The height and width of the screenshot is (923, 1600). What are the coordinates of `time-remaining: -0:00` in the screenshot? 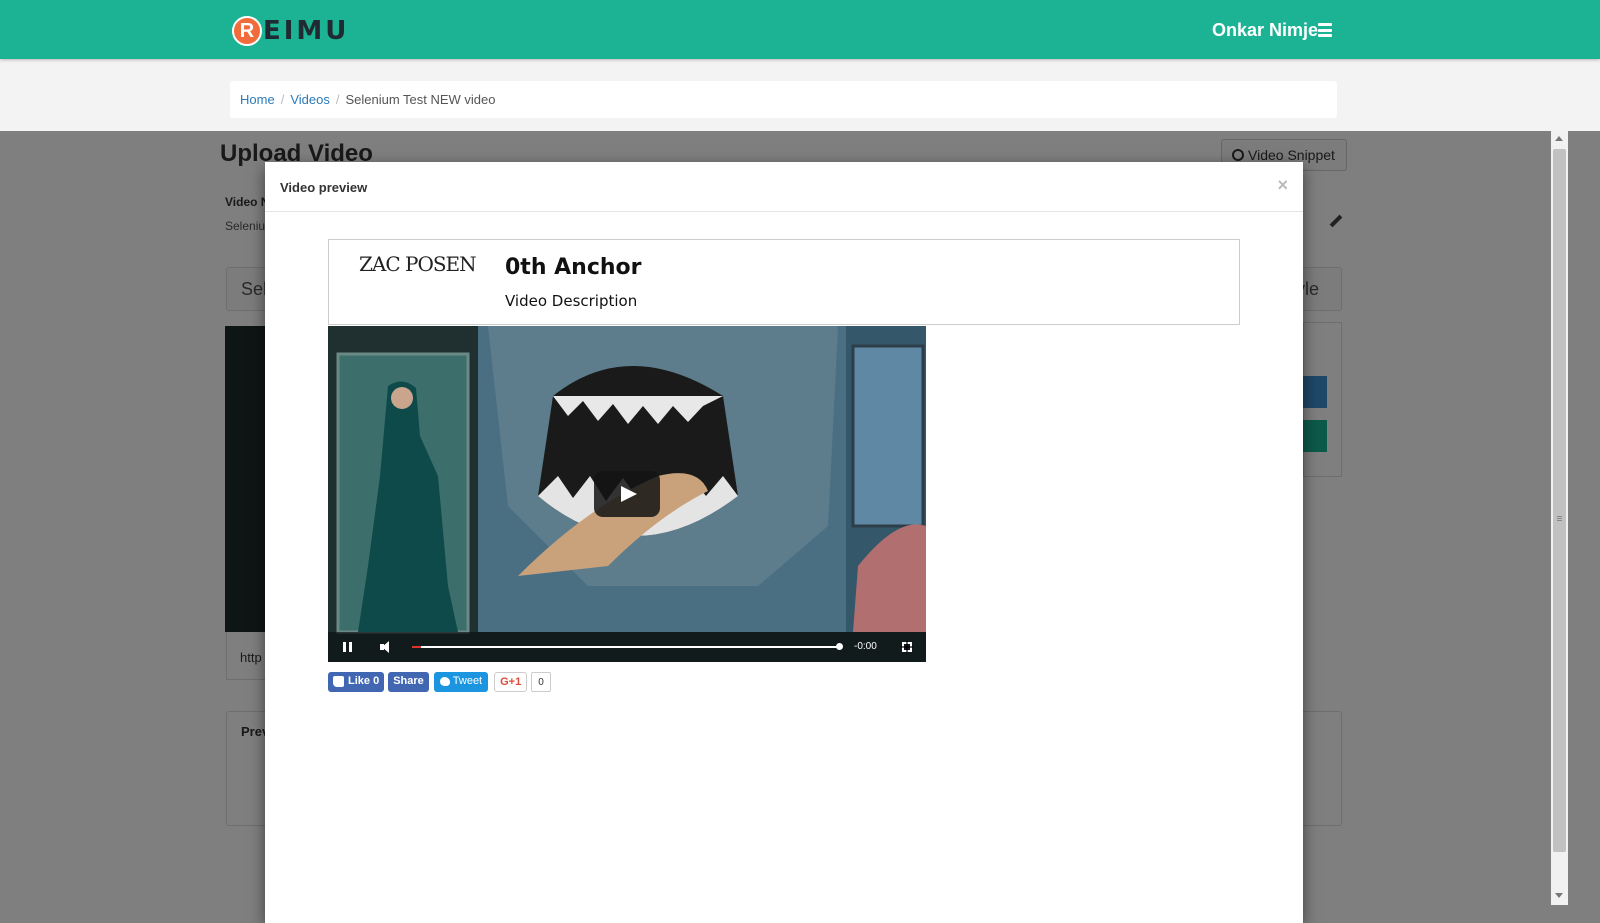 It's located at (865, 646).